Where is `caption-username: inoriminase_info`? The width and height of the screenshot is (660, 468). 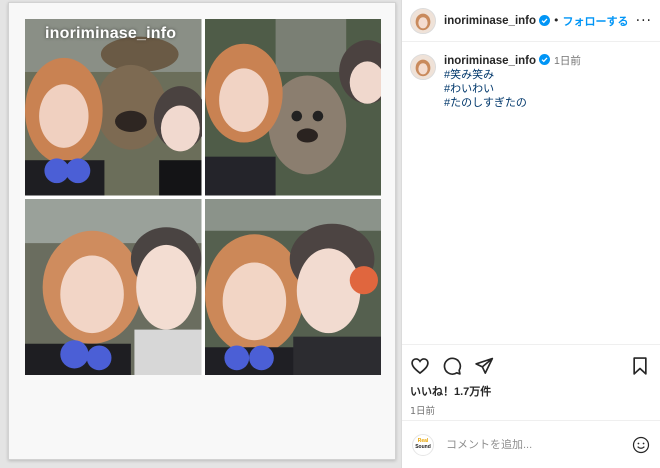 caption-username: inoriminase_info is located at coordinates (490, 61).